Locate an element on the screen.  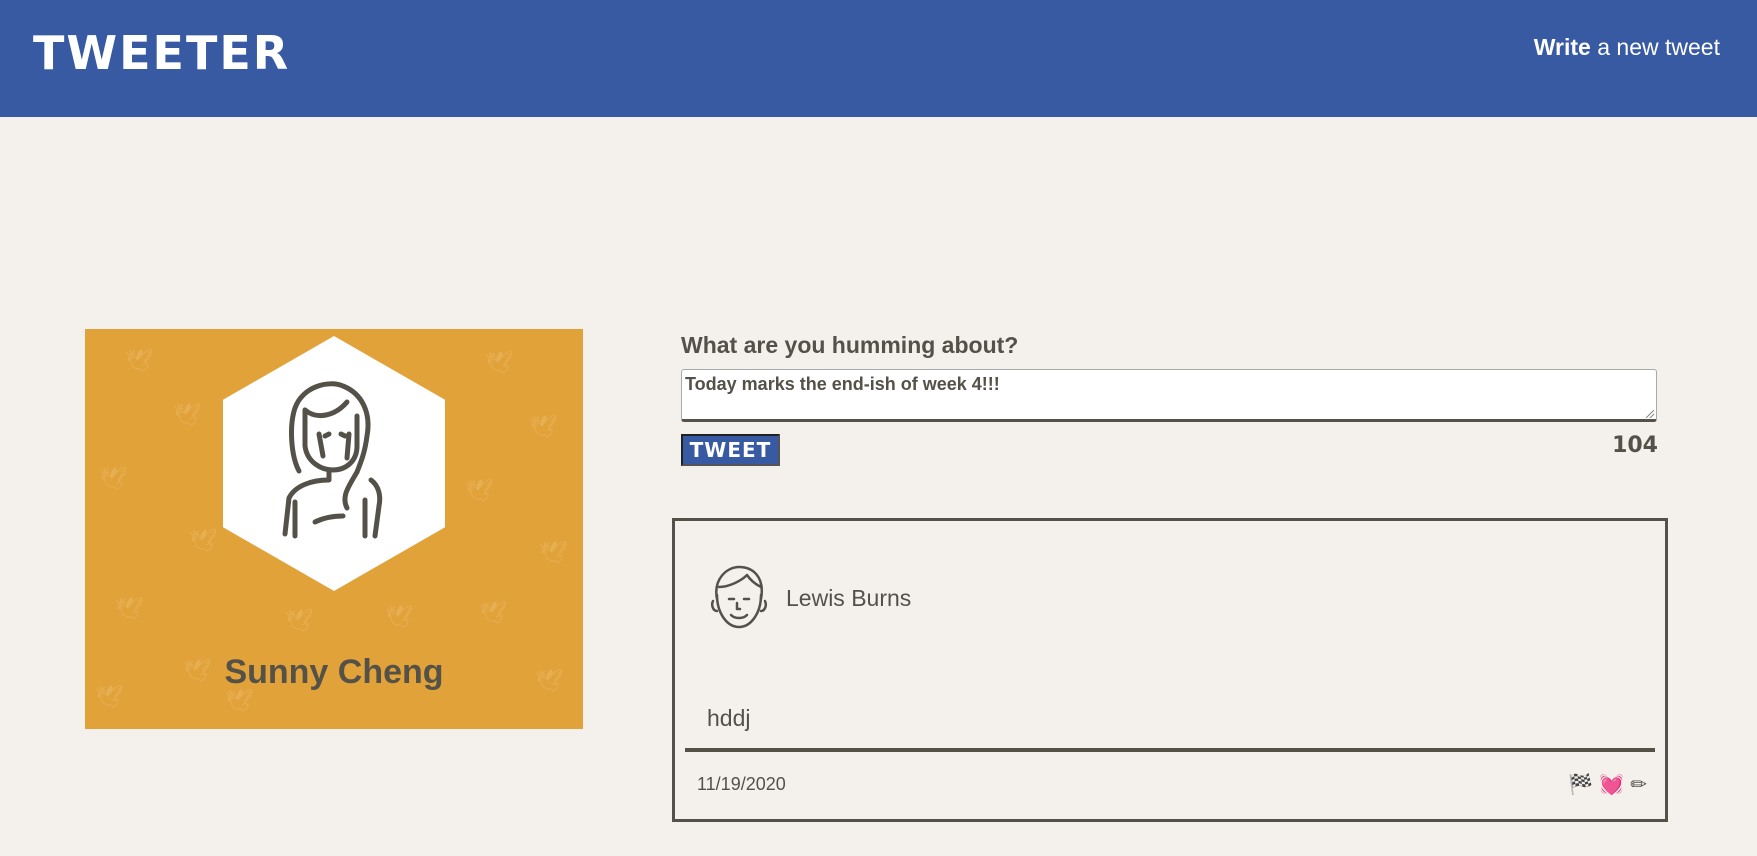
tweet-actions: 🏁 💓 ✏ is located at coordinates (1607, 784).